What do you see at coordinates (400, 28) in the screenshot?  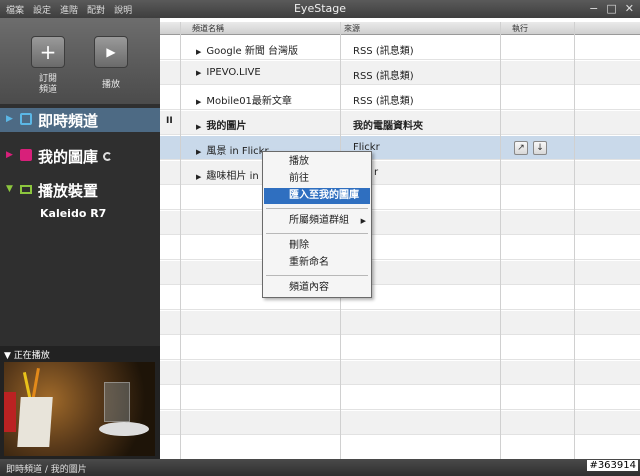 I see `table-header: 頻道名稱 來源 執行` at bounding box center [400, 28].